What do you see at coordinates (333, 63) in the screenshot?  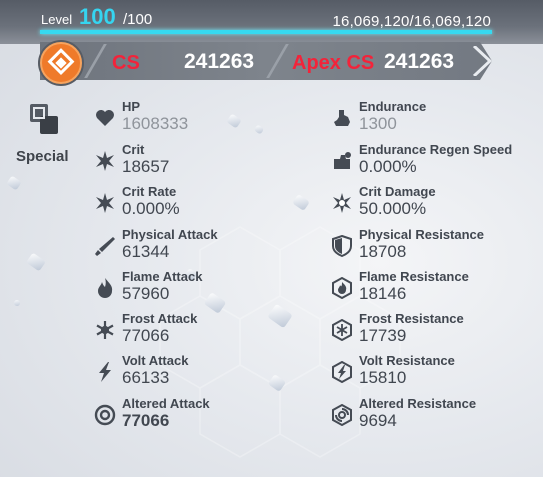 I see `apex-cs-label: Apex CS` at bounding box center [333, 63].